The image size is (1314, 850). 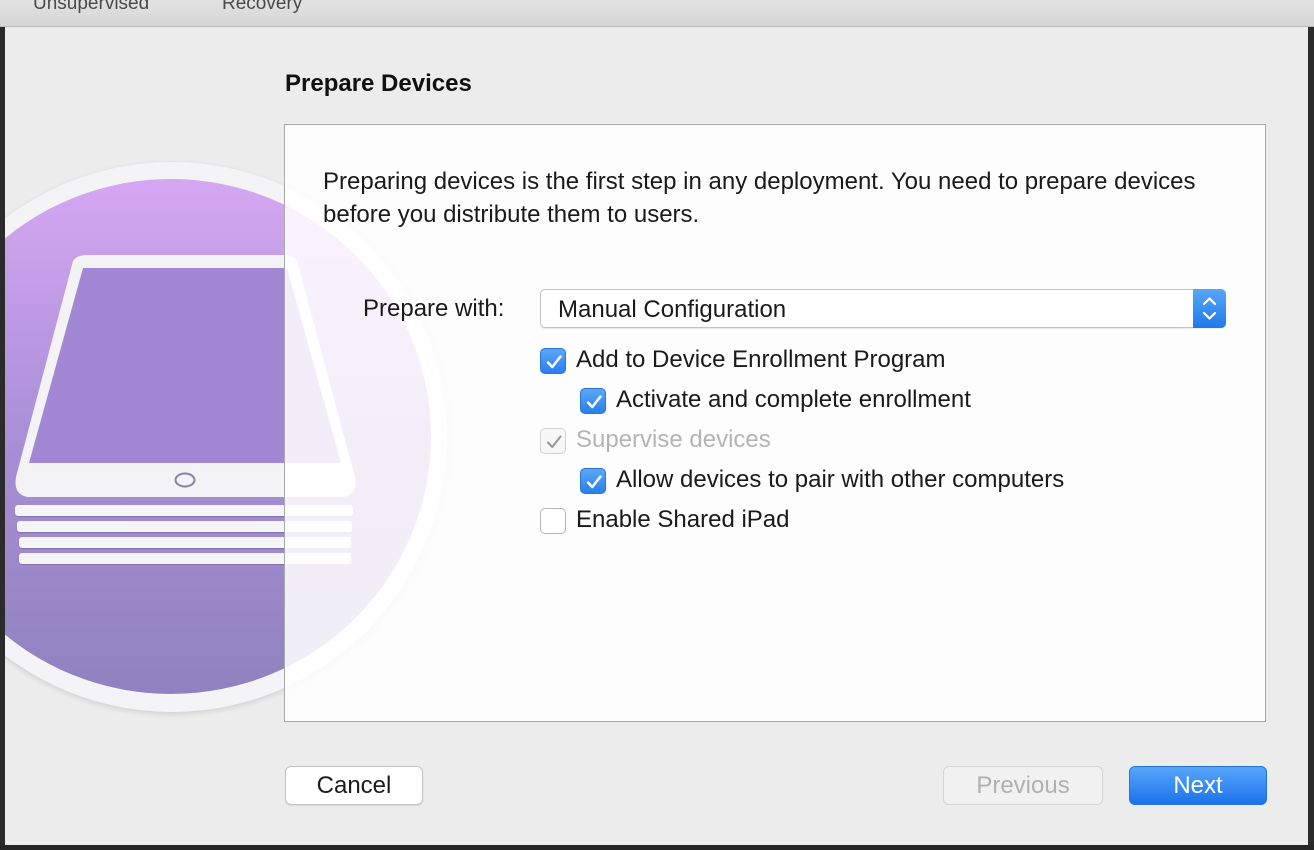 I want to click on toolbar: Unsupervised Recovery, so click(x=657, y=13).